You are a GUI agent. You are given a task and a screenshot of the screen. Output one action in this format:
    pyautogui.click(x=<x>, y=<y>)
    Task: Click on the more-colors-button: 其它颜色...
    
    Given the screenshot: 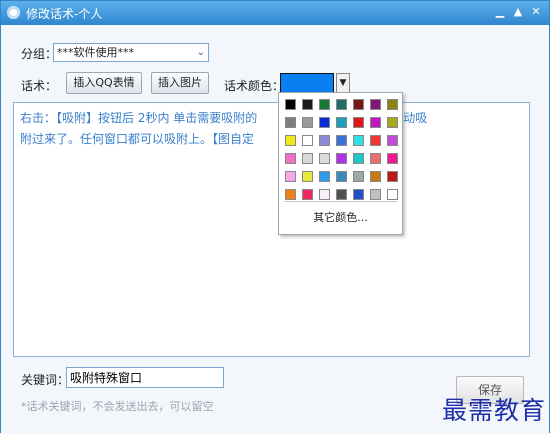 What is the action you would take?
    pyautogui.click(x=340, y=217)
    